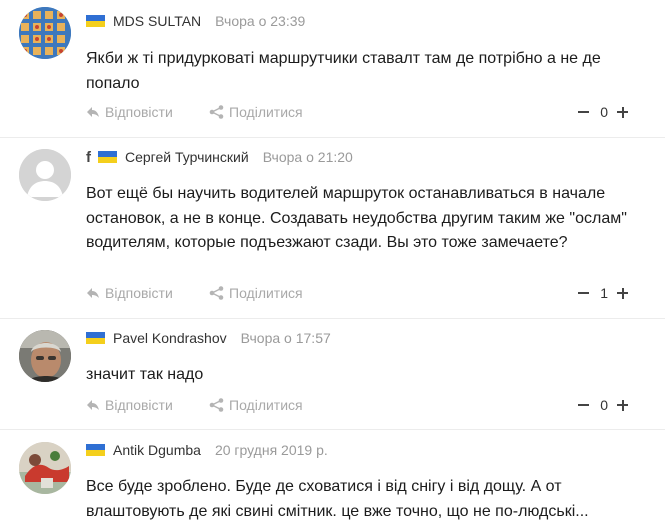 The image size is (665, 531). Describe the element at coordinates (308, 157) in the screenshot. I see `comment-date: Вчора о 21:20` at that location.